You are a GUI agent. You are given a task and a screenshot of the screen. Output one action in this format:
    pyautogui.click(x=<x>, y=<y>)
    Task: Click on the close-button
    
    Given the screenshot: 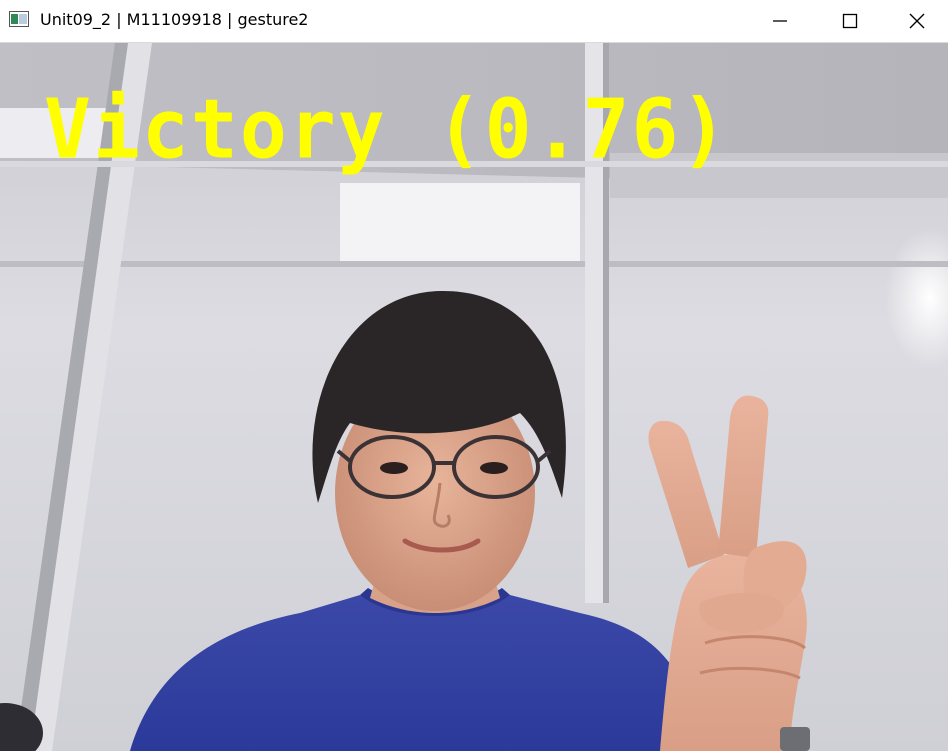 What is the action you would take?
    pyautogui.click(x=916, y=21)
    